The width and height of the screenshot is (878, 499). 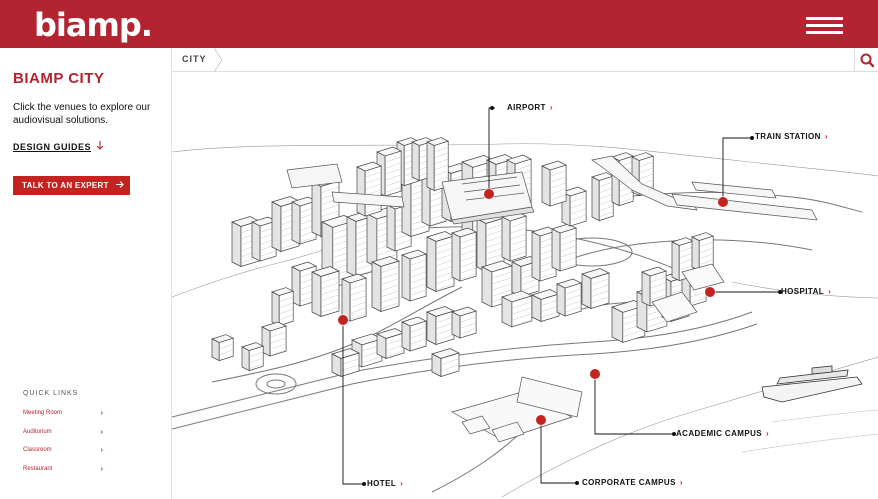 I want to click on venue-label: ACADEMIC CAMPUS, so click(x=719, y=433).